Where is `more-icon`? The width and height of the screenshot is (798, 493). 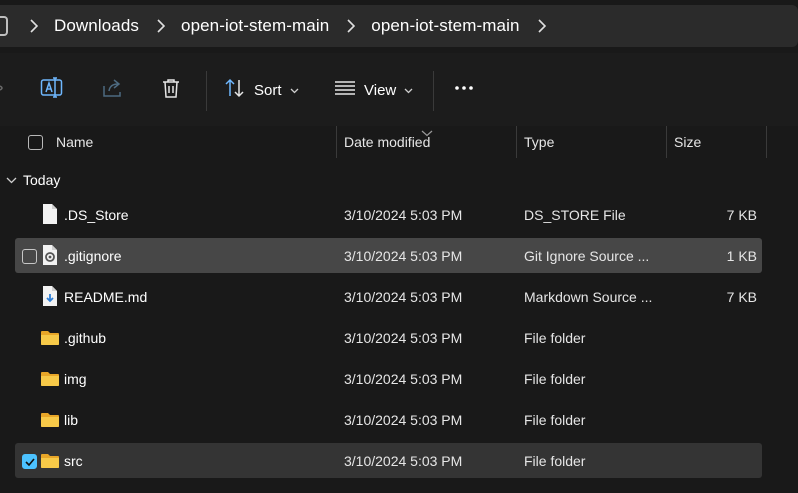
more-icon is located at coordinates (465, 90).